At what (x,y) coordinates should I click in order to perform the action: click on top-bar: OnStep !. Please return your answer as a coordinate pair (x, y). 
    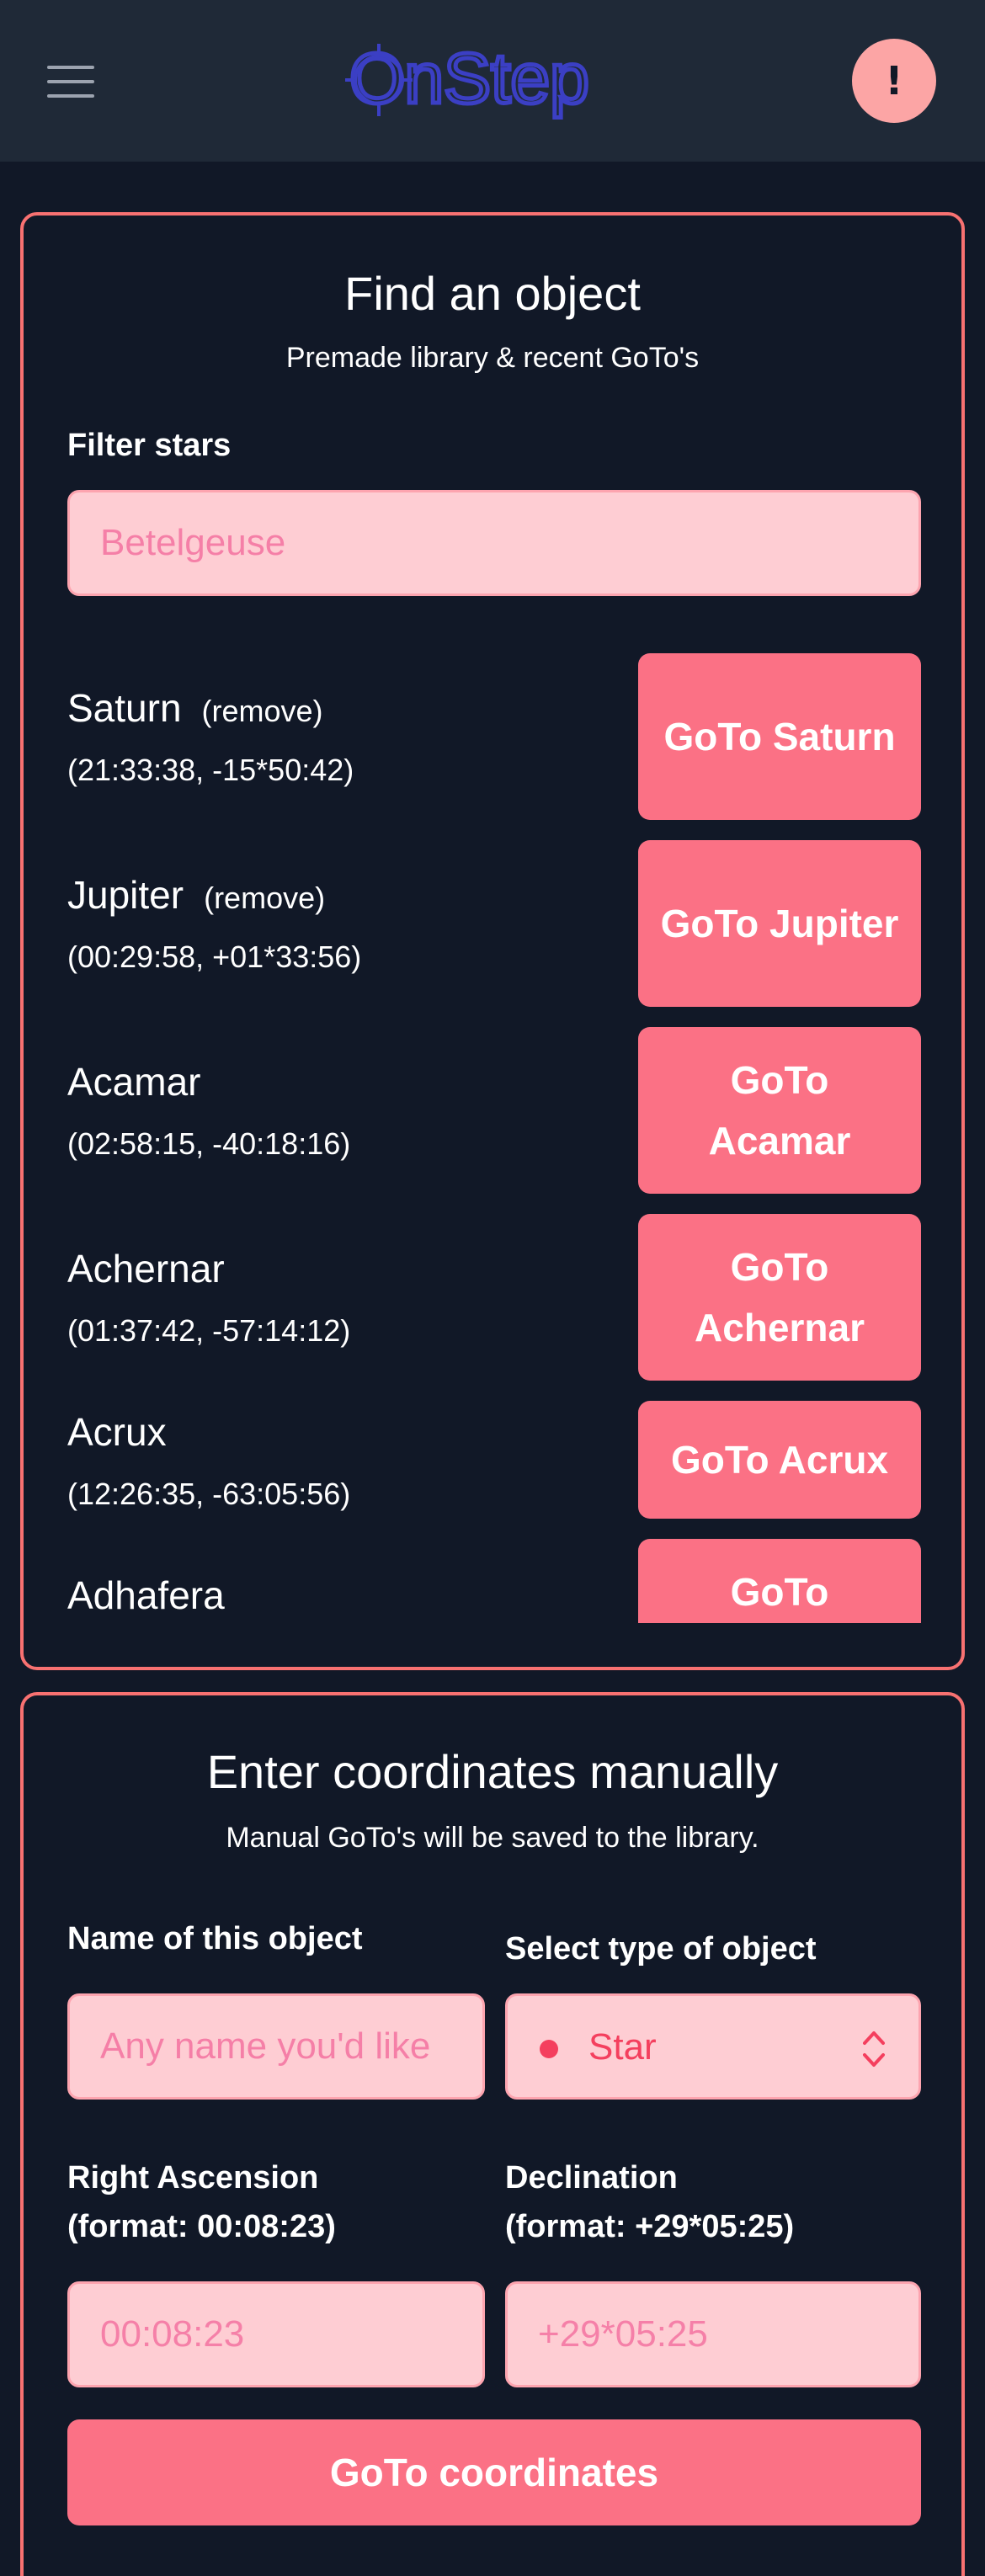
    Looking at the image, I should click on (492, 81).